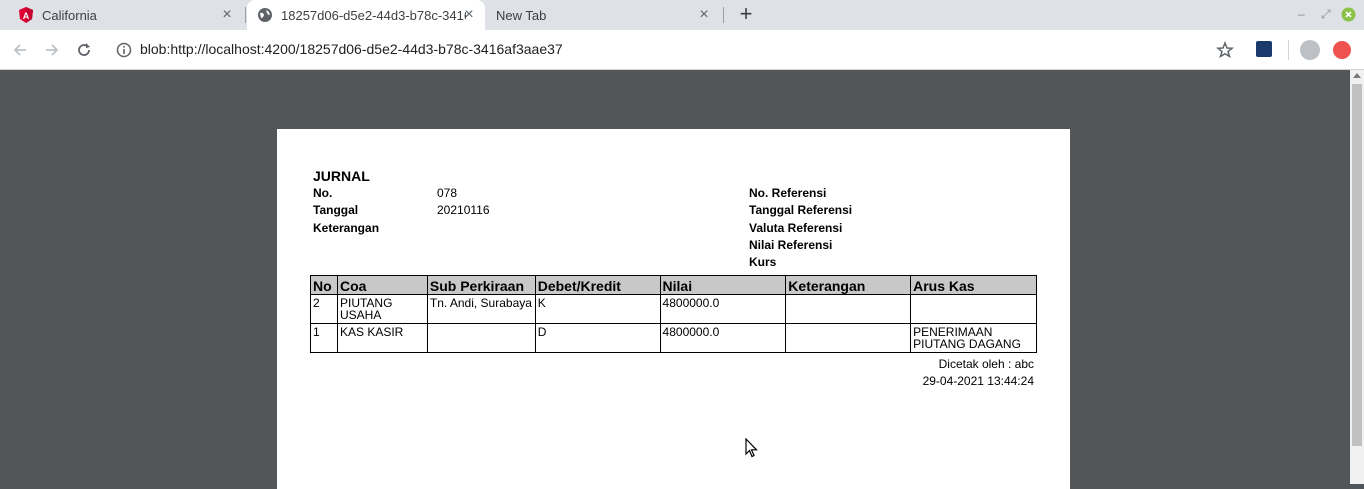  What do you see at coordinates (265, 15) in the screenshot?
I see `globe-icon` at bounding box center [265, 15].